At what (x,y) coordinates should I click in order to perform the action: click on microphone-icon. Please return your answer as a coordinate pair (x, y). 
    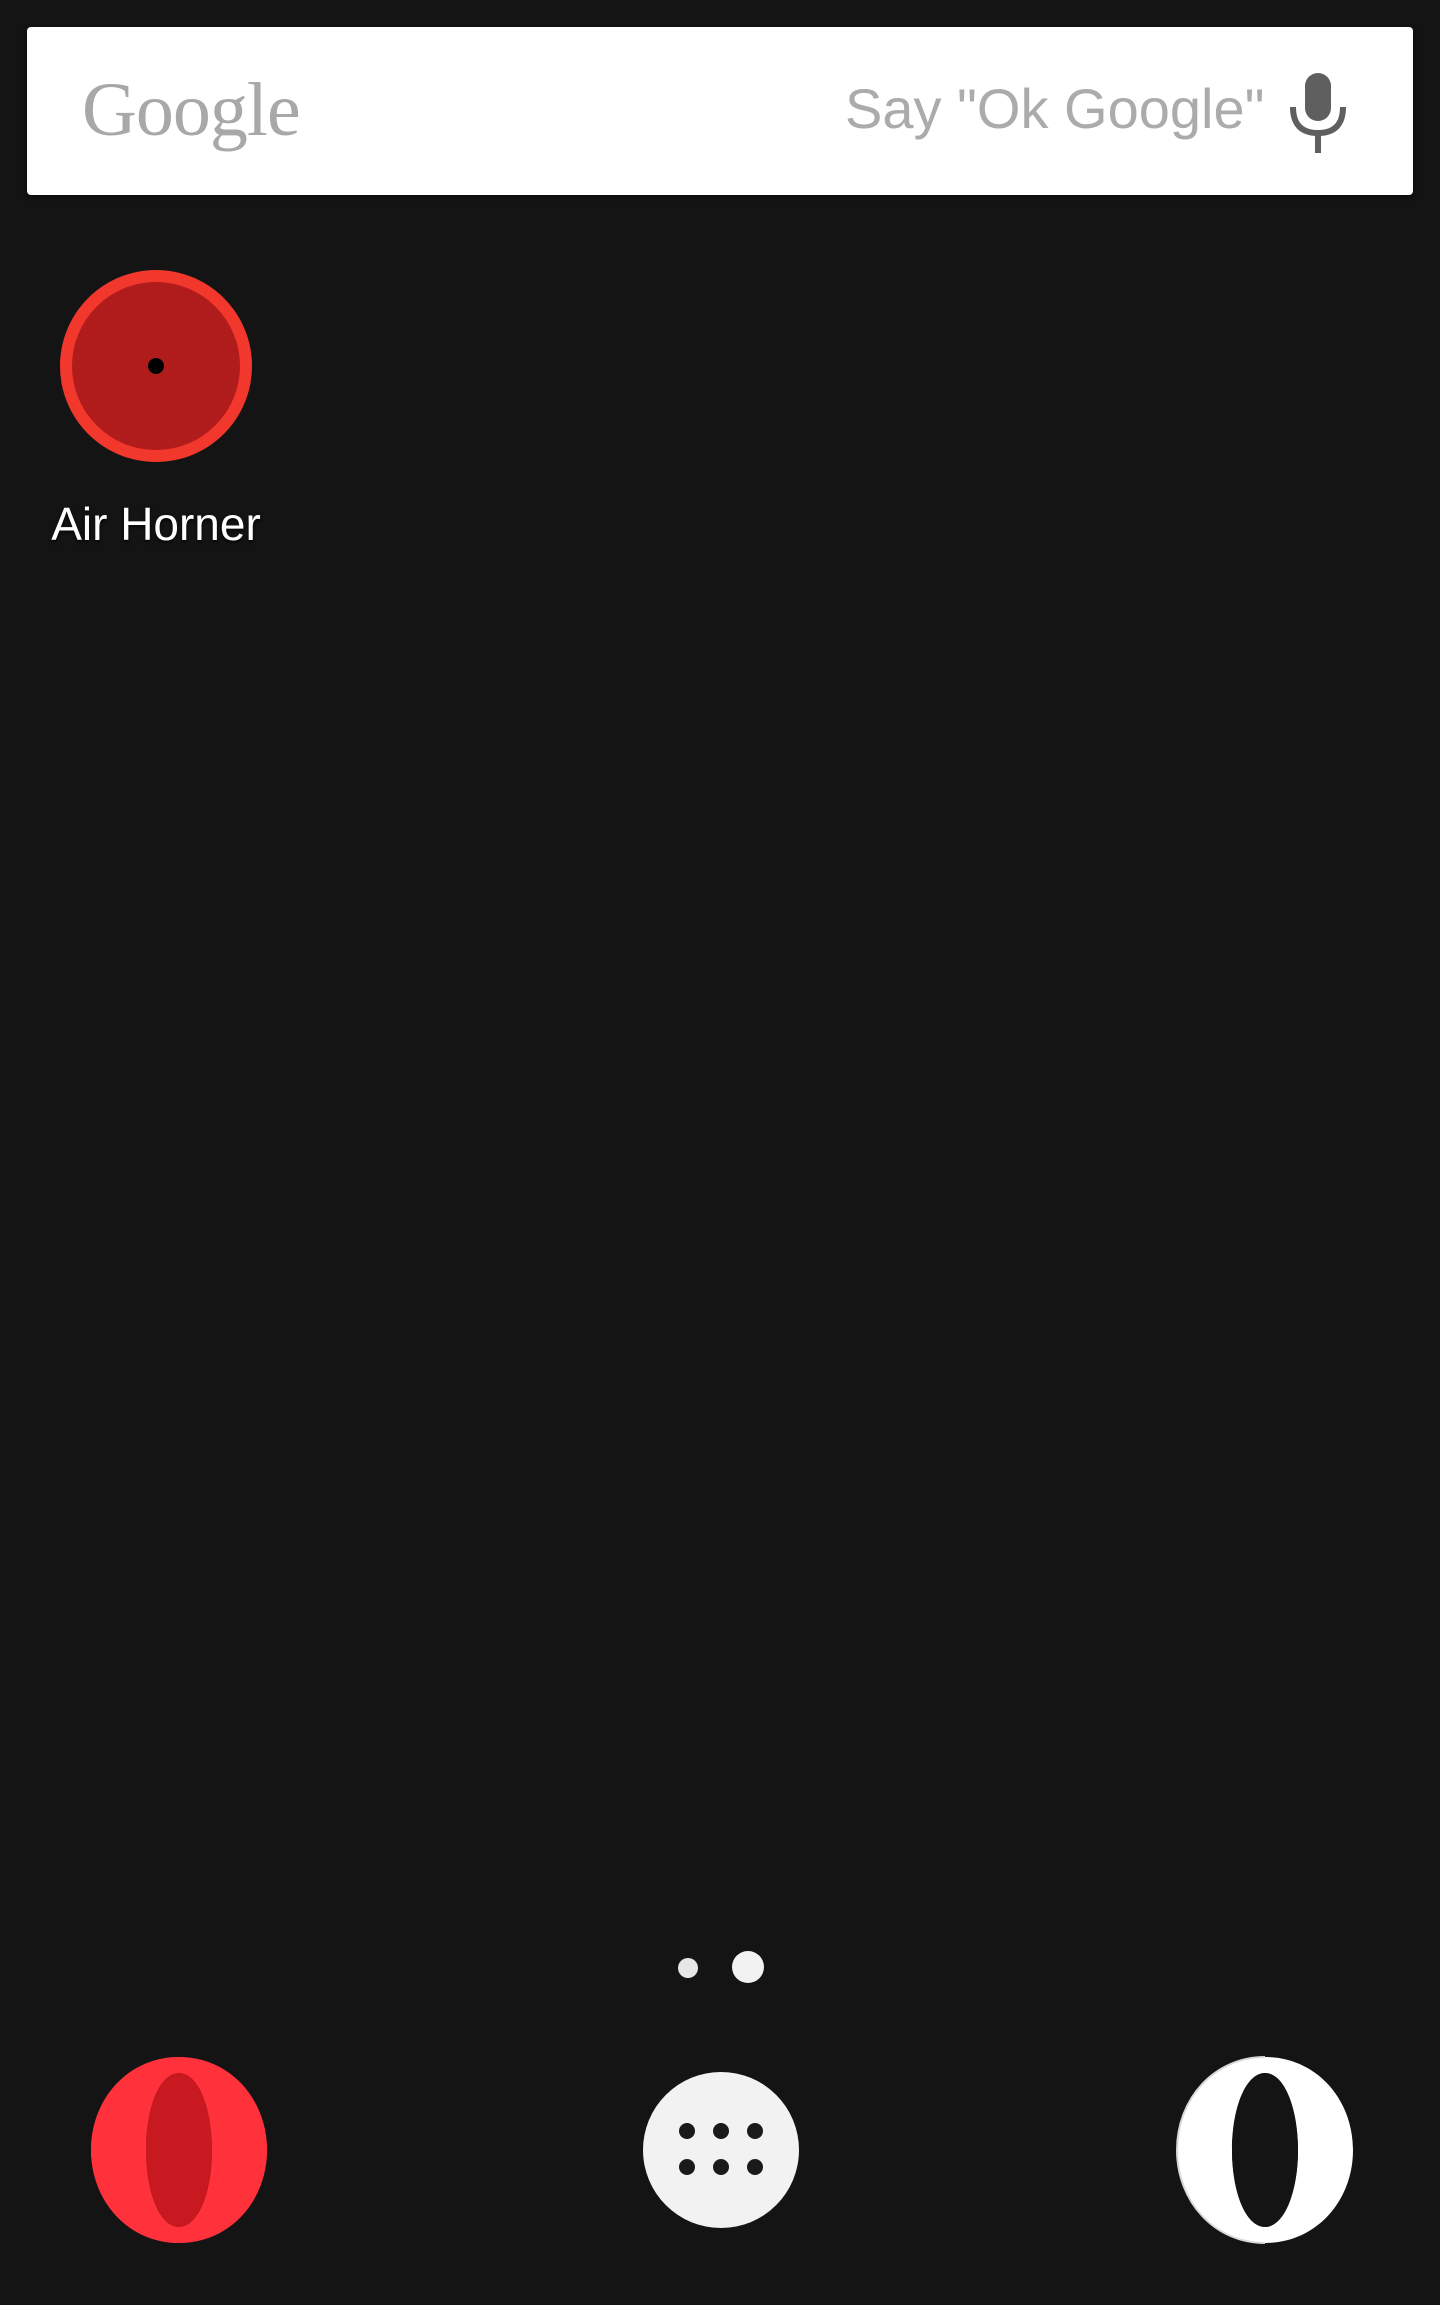
    Looking at the image, I should click on (1318, 113).